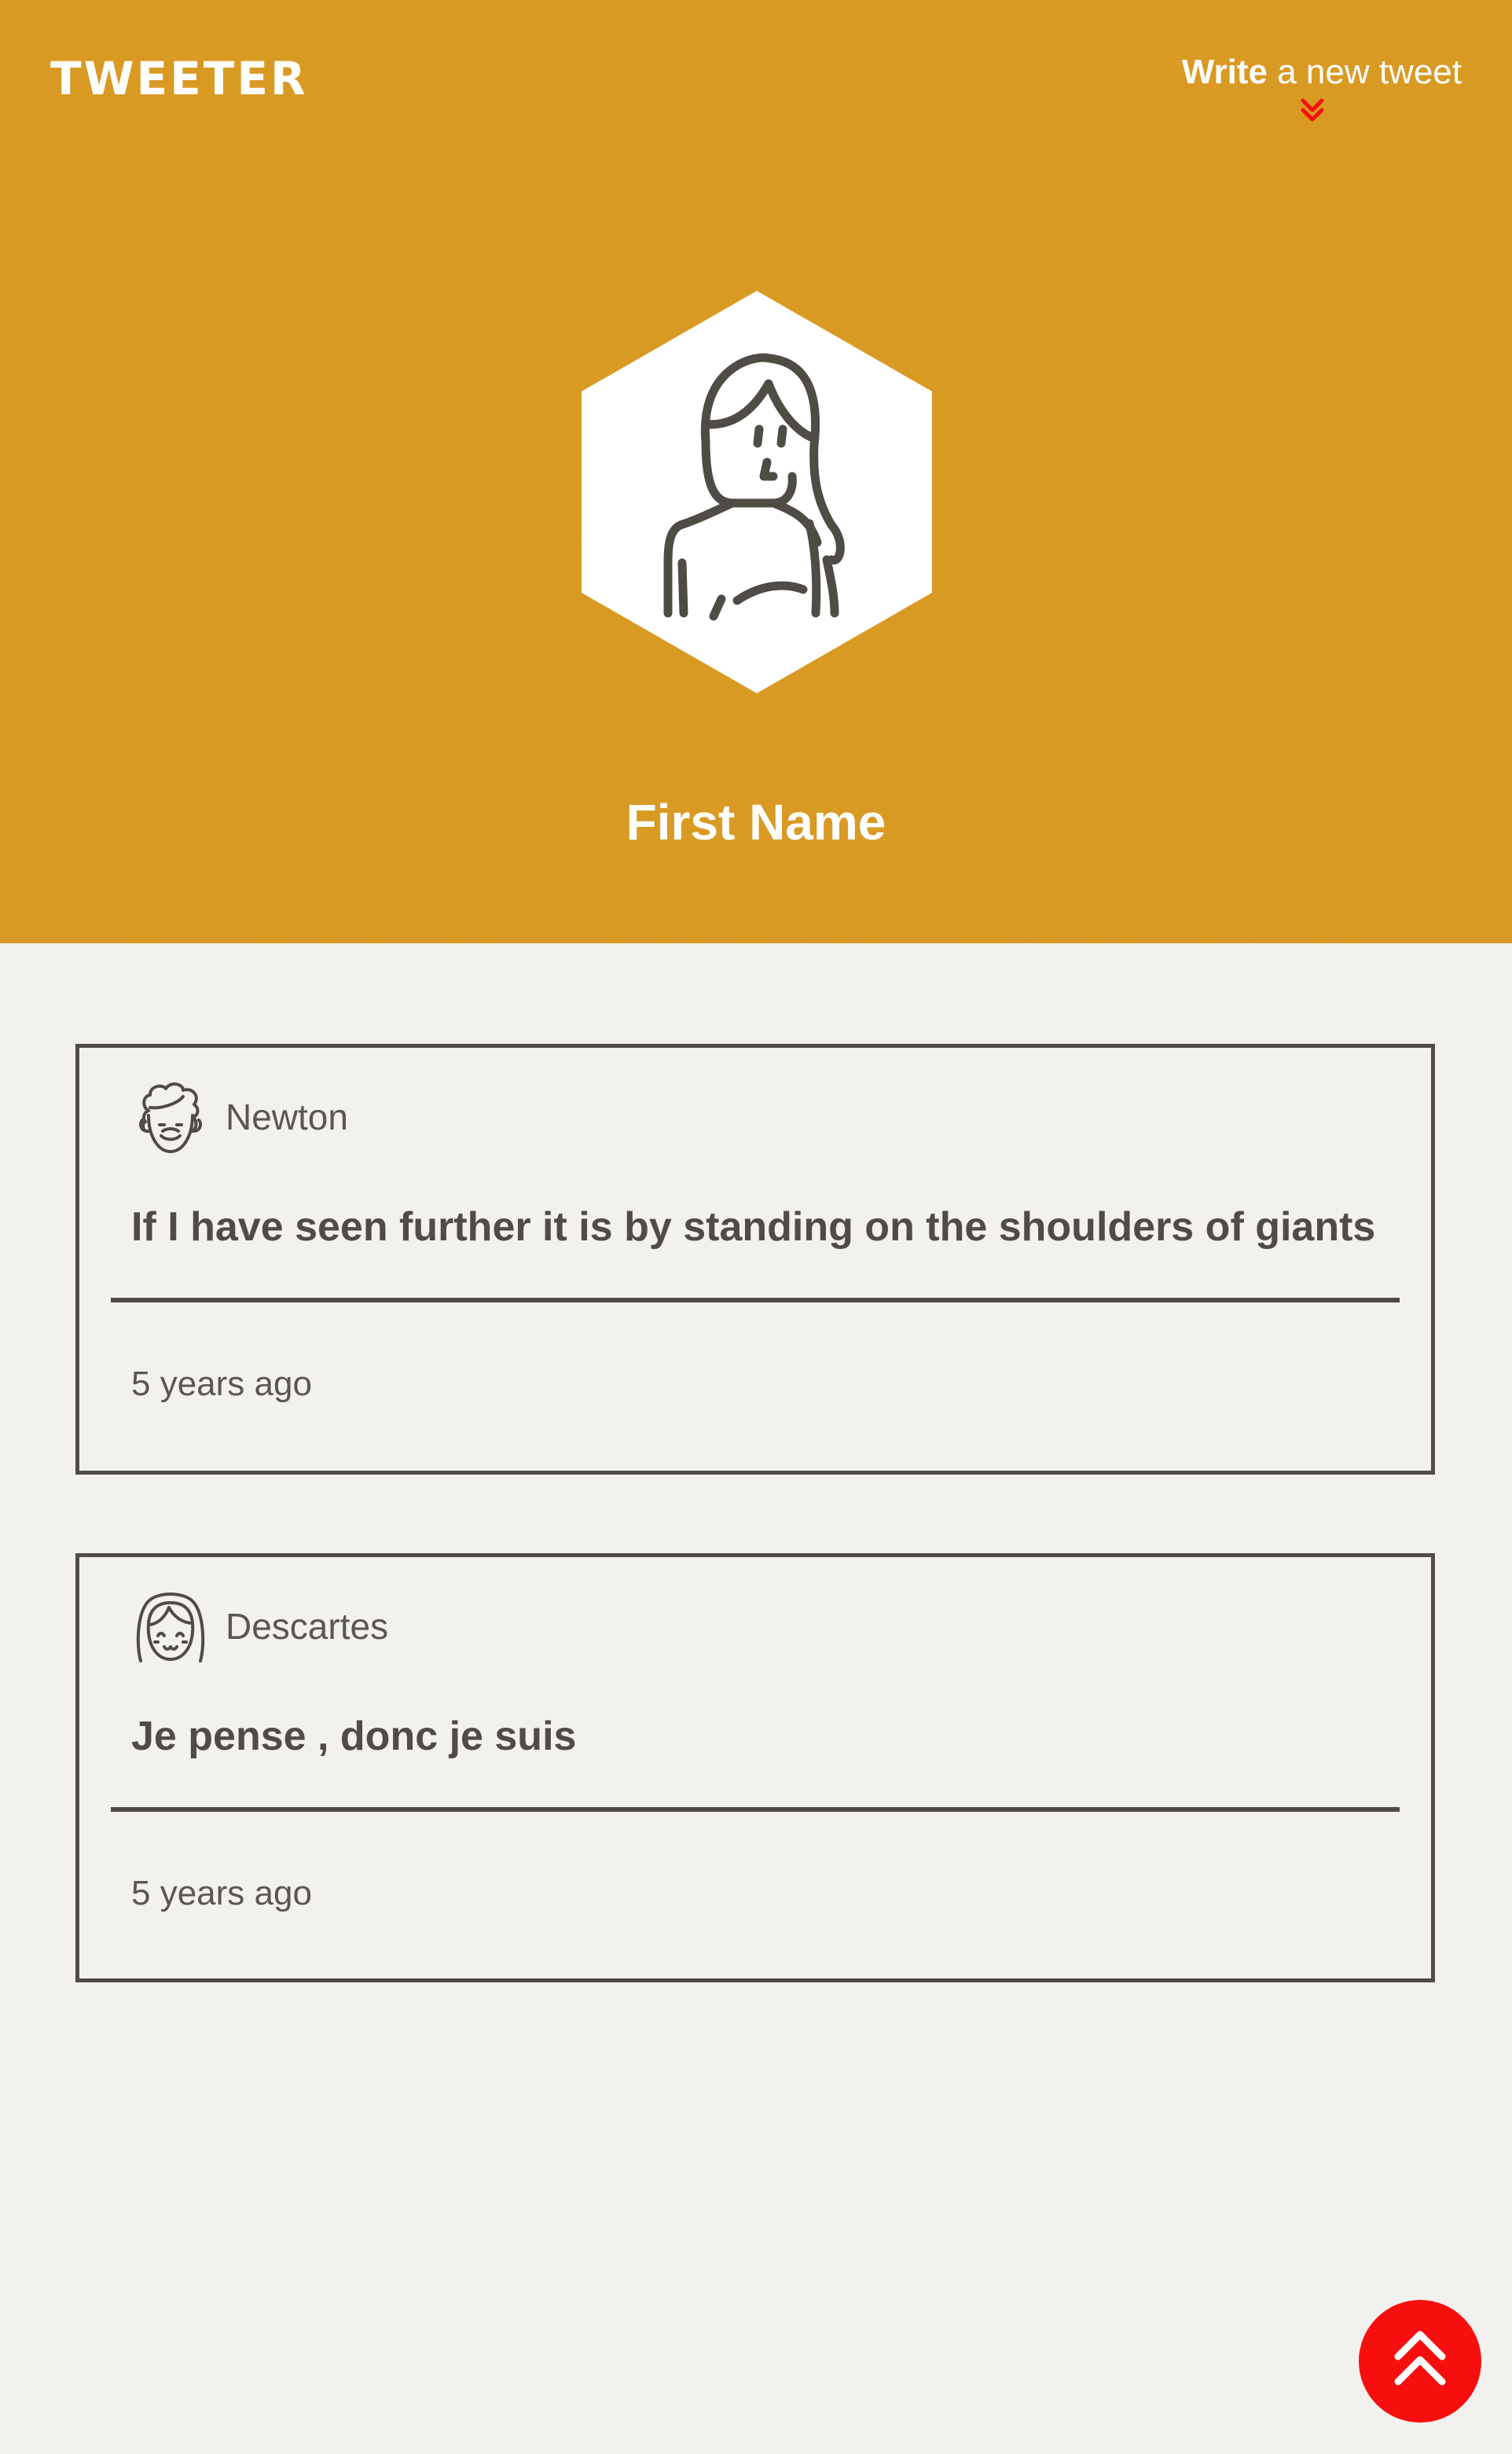  What do you see at coordinates (756, 94) in the screenshot?
I see `top-nav: TWEETER Write a new tweet` at bounding box center [756, 94].